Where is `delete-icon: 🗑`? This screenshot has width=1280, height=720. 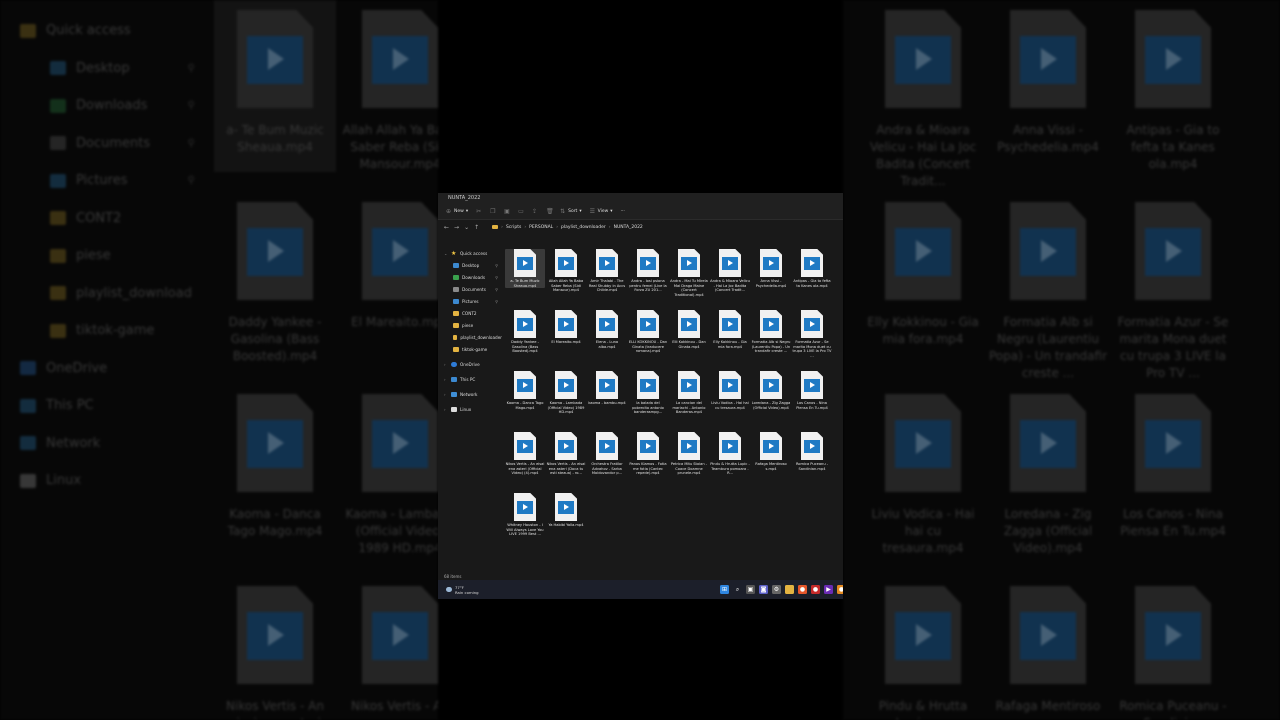
delete-icon: 🗑 is located at coordinates (550, 212).